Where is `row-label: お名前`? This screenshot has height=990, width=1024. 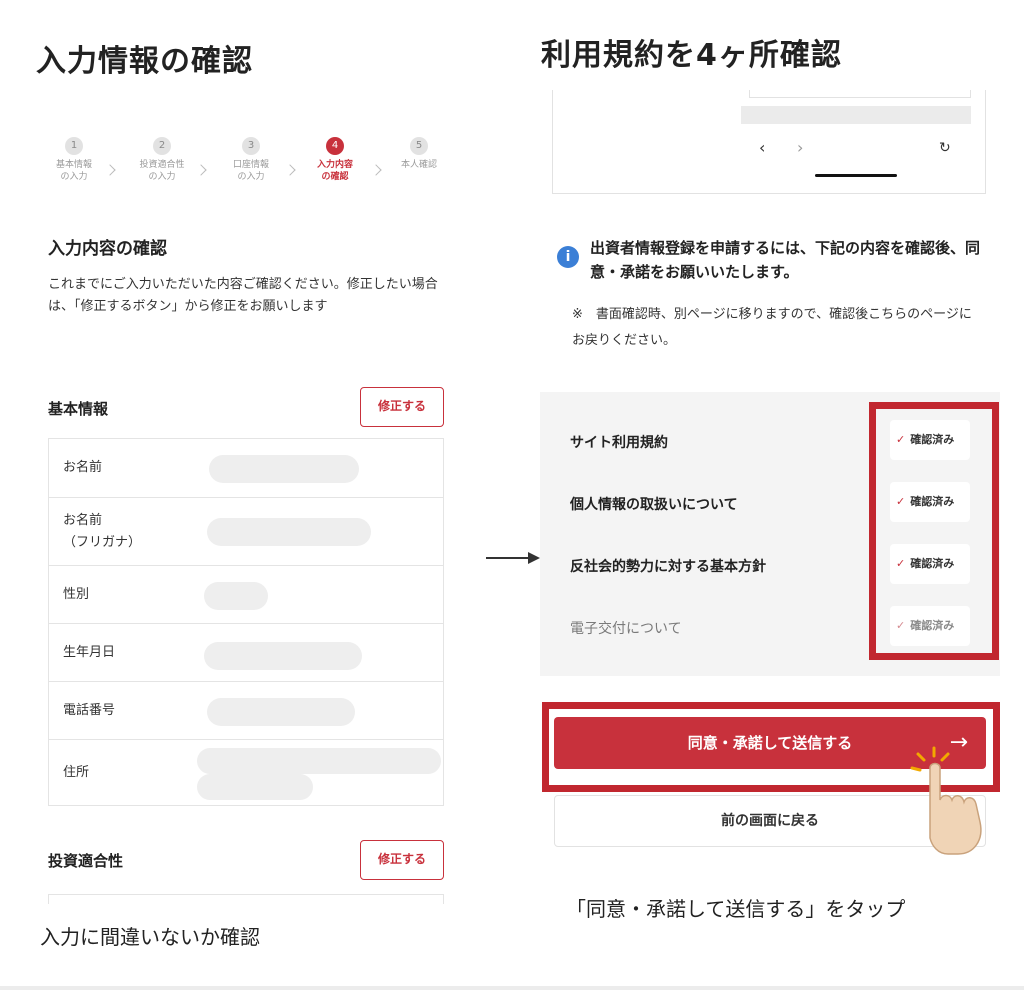
row-label: お名前 is located at coordinates (83, 467).